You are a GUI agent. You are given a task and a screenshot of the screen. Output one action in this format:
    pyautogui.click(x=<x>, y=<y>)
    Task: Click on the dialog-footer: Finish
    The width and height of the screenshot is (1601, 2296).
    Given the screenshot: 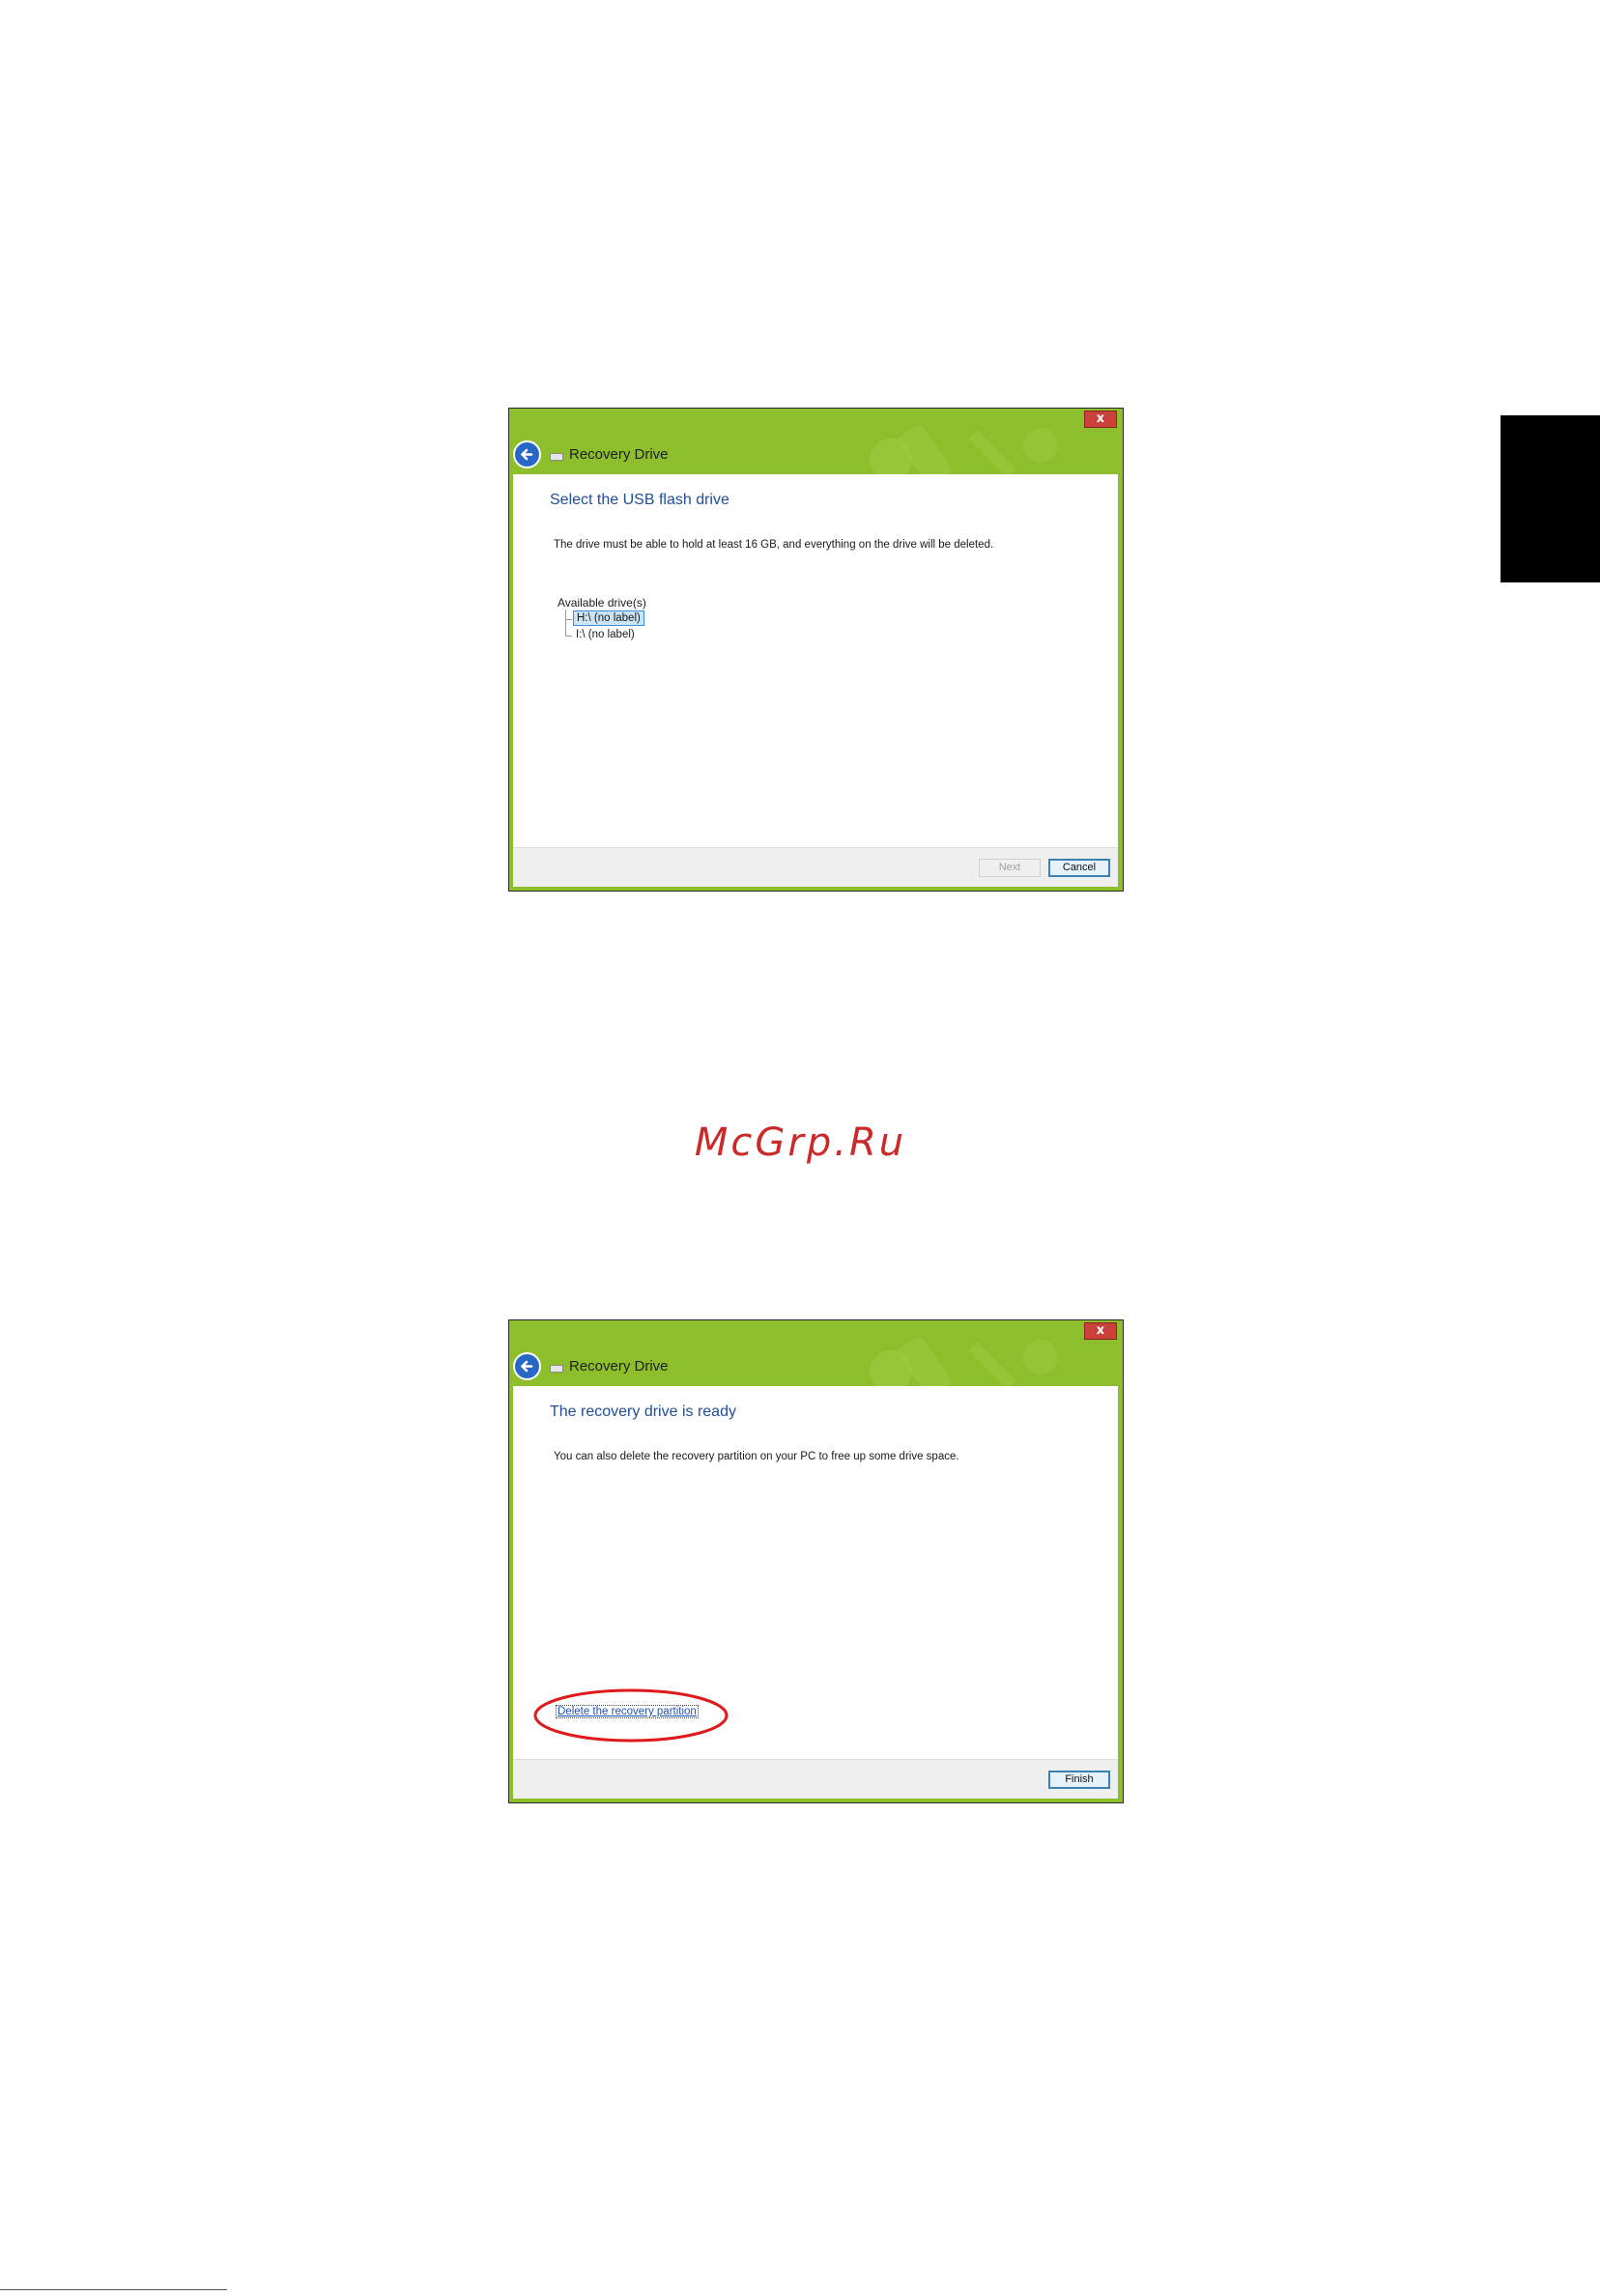 What is the action you would take?
    pyautogui.click(x=815, y=1779)
    